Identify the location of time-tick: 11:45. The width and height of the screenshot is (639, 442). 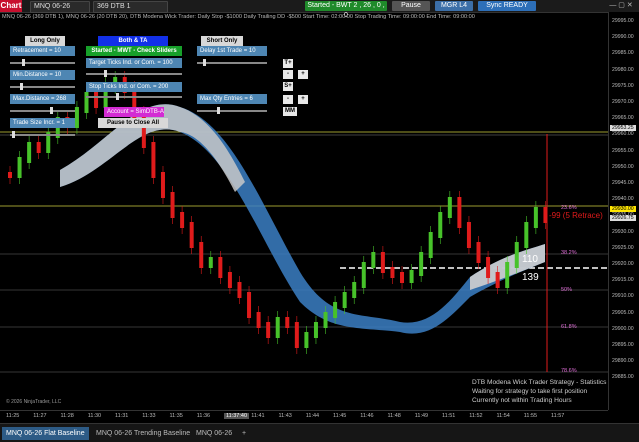
(340, 416).